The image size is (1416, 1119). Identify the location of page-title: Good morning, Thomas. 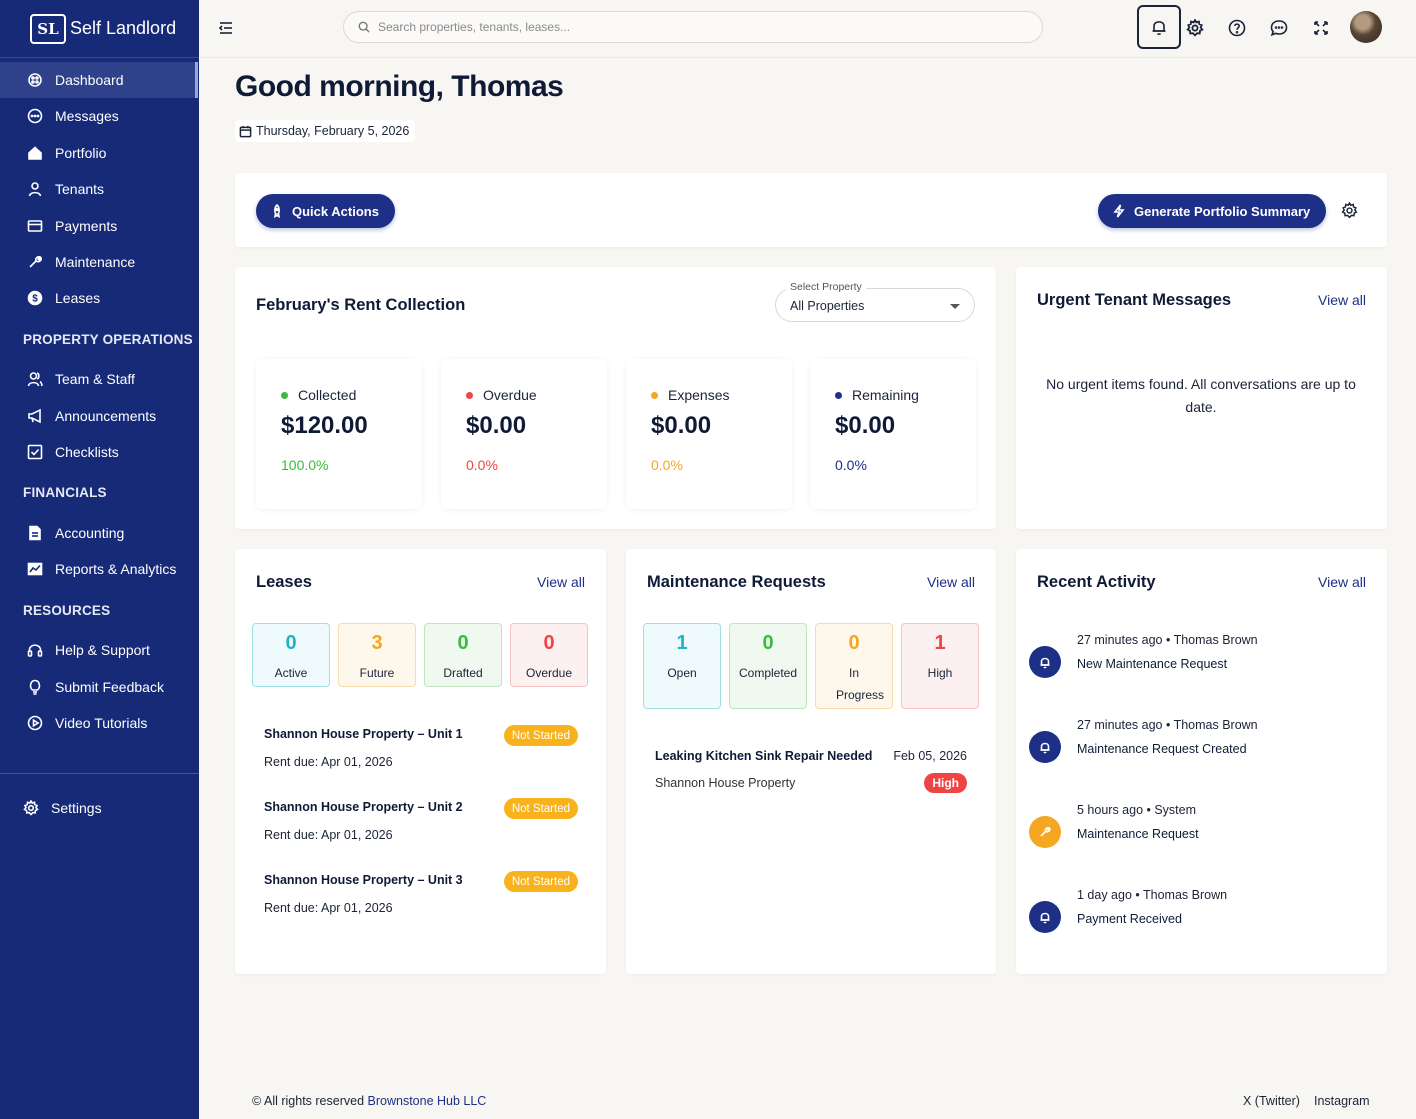
(399, 86).